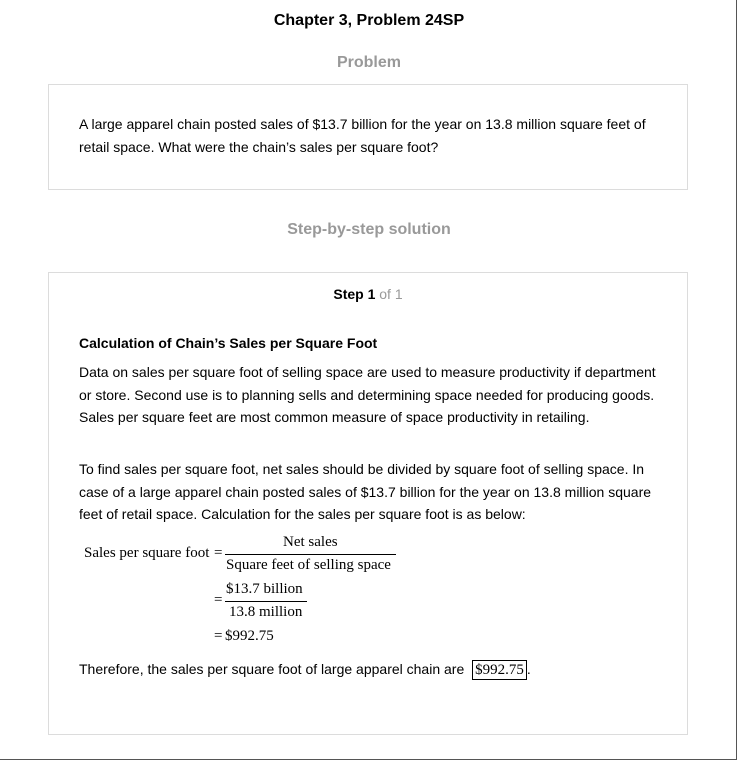  I want to click on formula-equals-3: =, so click(218, 636).